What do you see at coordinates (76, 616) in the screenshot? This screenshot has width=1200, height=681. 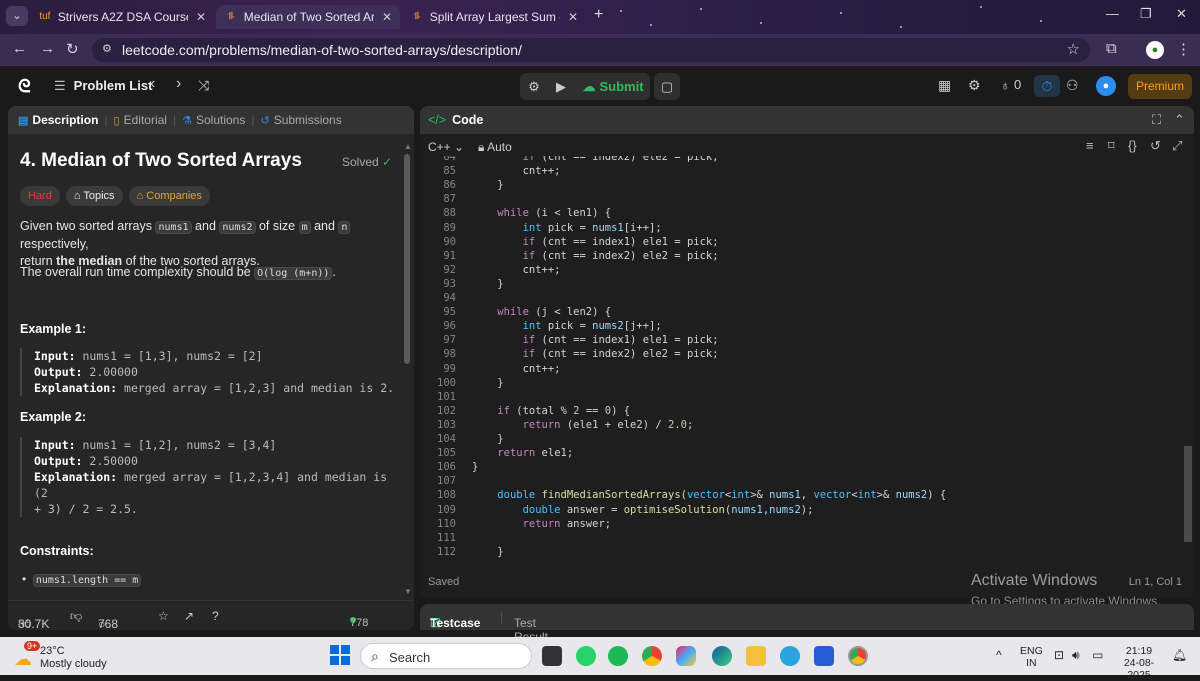 I see `dislike-icon: 👎︎` at bounding box center [76, 616].